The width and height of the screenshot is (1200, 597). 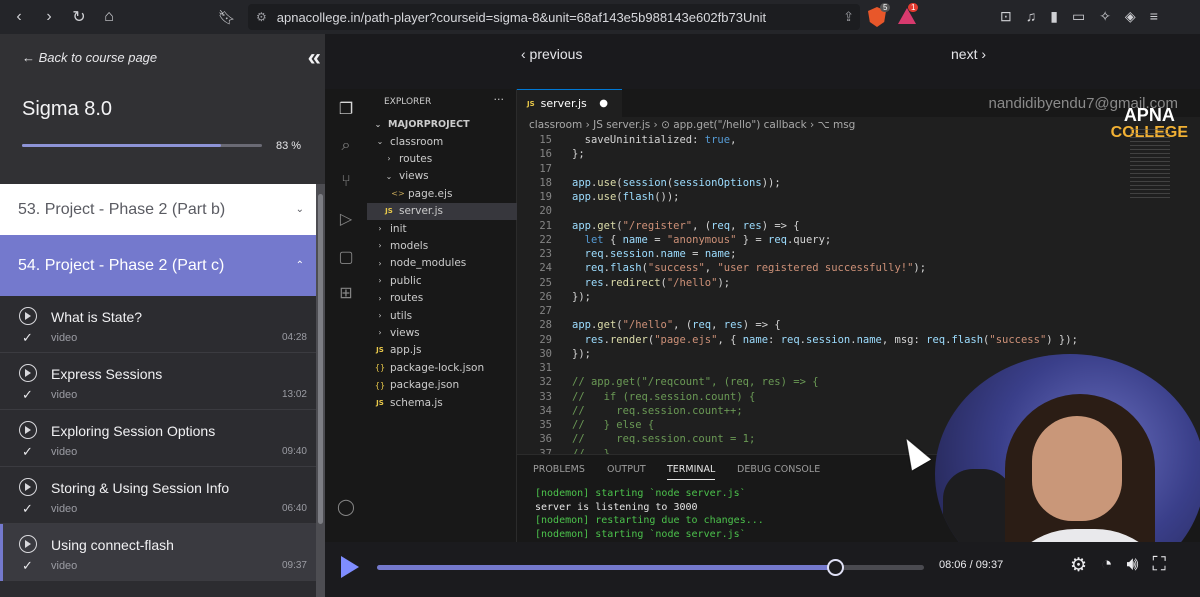 I want to click on line-number: 30, so click(x=545, y=353).